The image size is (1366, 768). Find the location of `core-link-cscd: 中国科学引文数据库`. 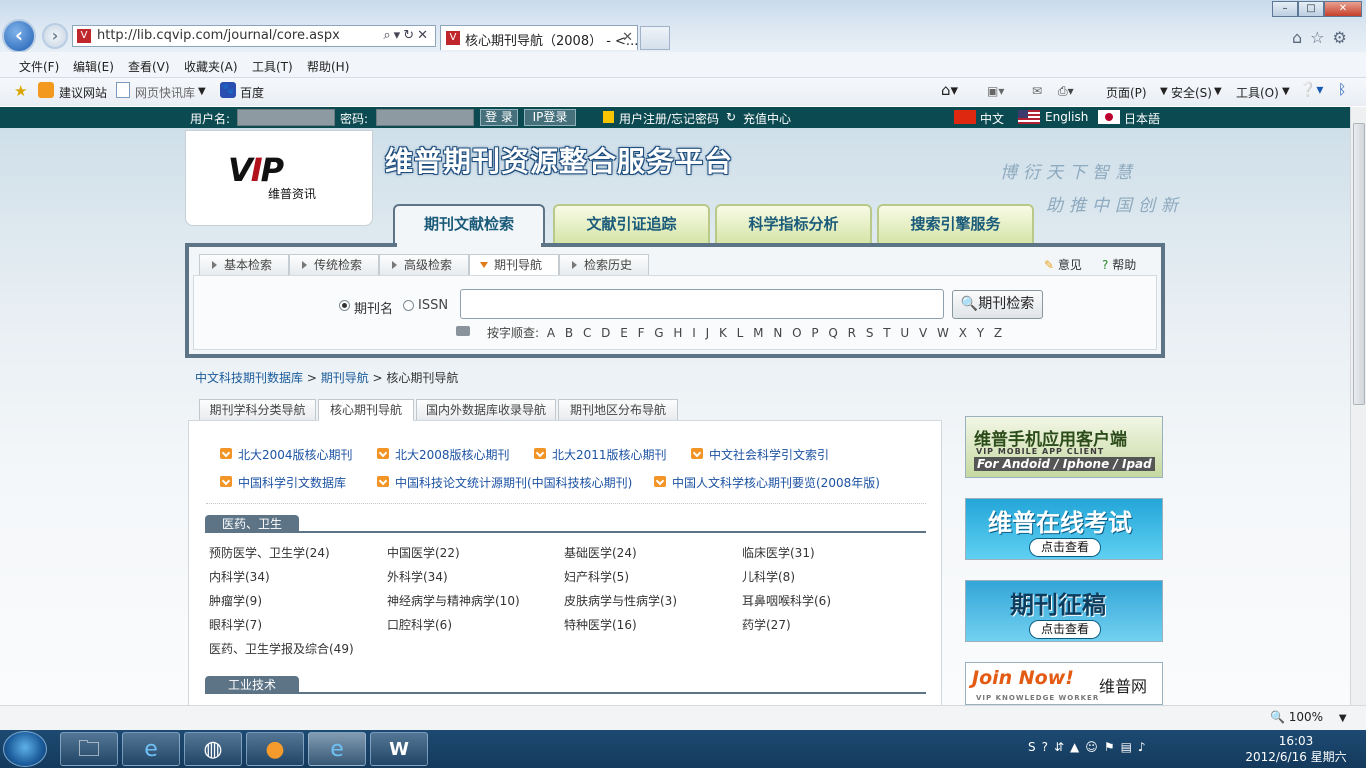

core-link-cscd: 中国科学引文数据库 is located at coordinates (283, 482).